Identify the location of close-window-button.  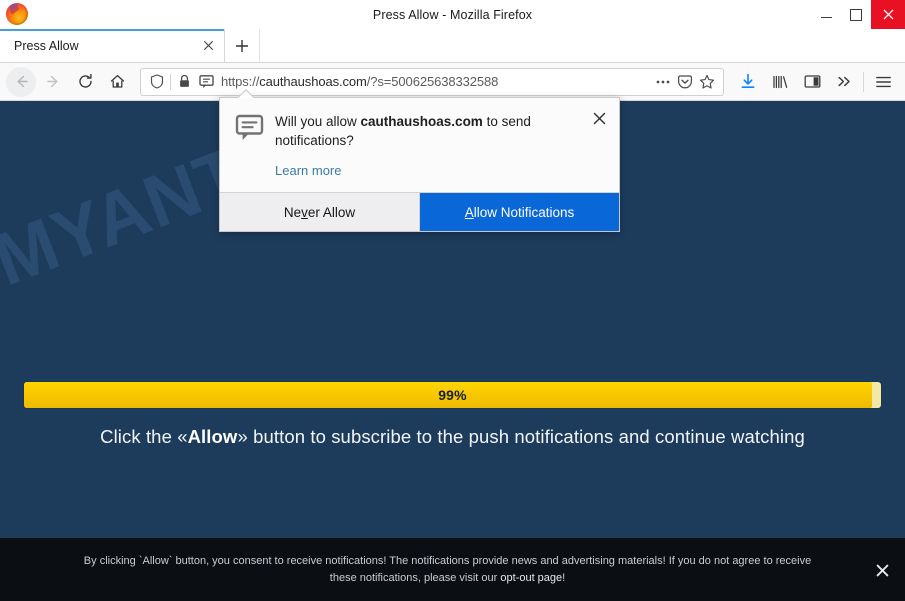
(888, 14).